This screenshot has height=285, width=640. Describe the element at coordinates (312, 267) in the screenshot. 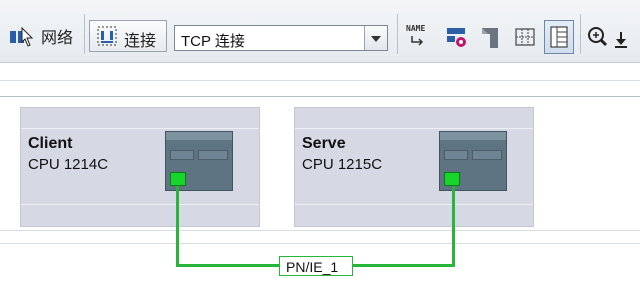

I see `subnet-name: PN/IE_1` at that location.